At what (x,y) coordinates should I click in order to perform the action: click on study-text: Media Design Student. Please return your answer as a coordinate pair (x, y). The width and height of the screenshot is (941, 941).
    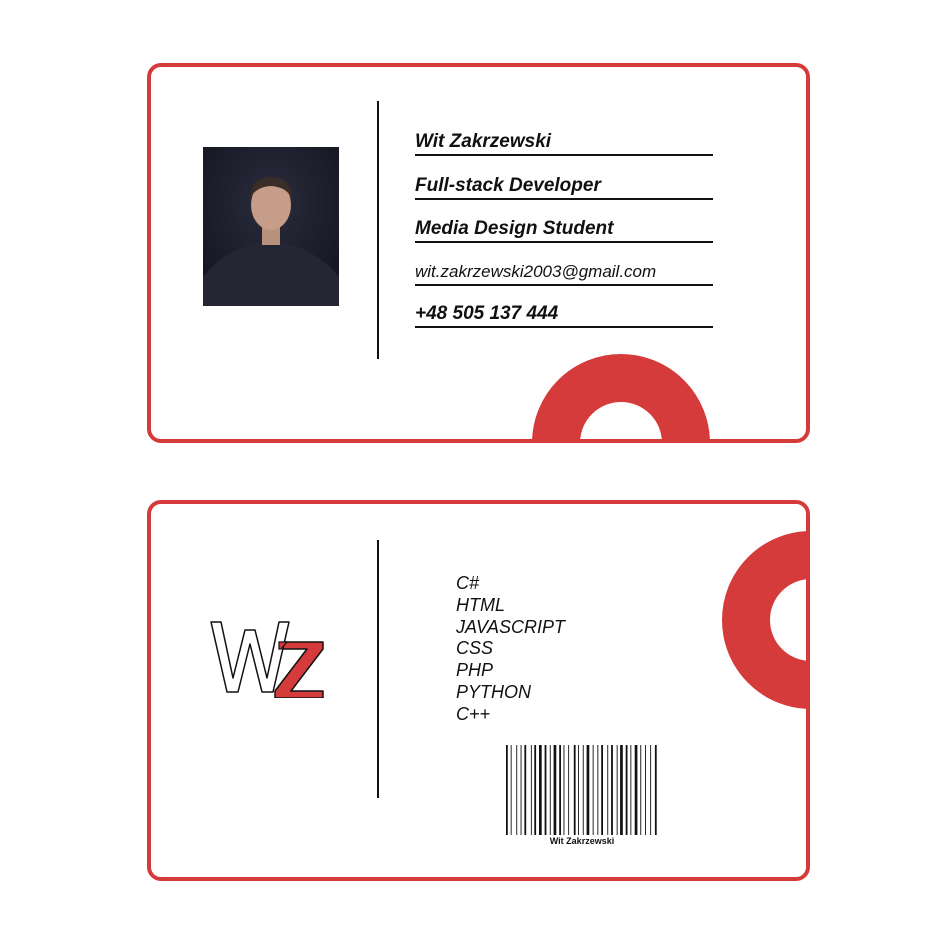
    Looking at the image, I should click on (564, 230).